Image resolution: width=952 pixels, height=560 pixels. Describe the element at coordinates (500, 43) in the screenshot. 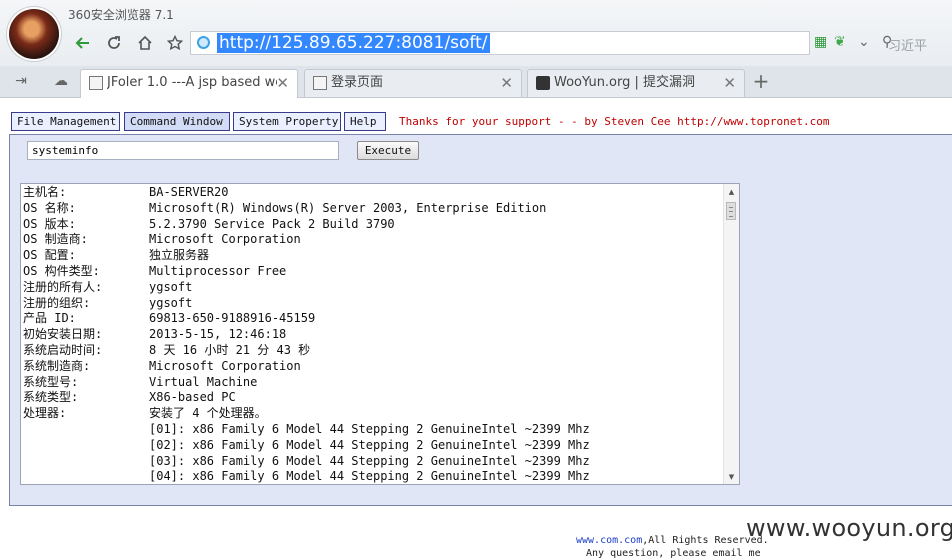

I see `address-bar: http://125.89.65.227:8081/soft/` at that location.